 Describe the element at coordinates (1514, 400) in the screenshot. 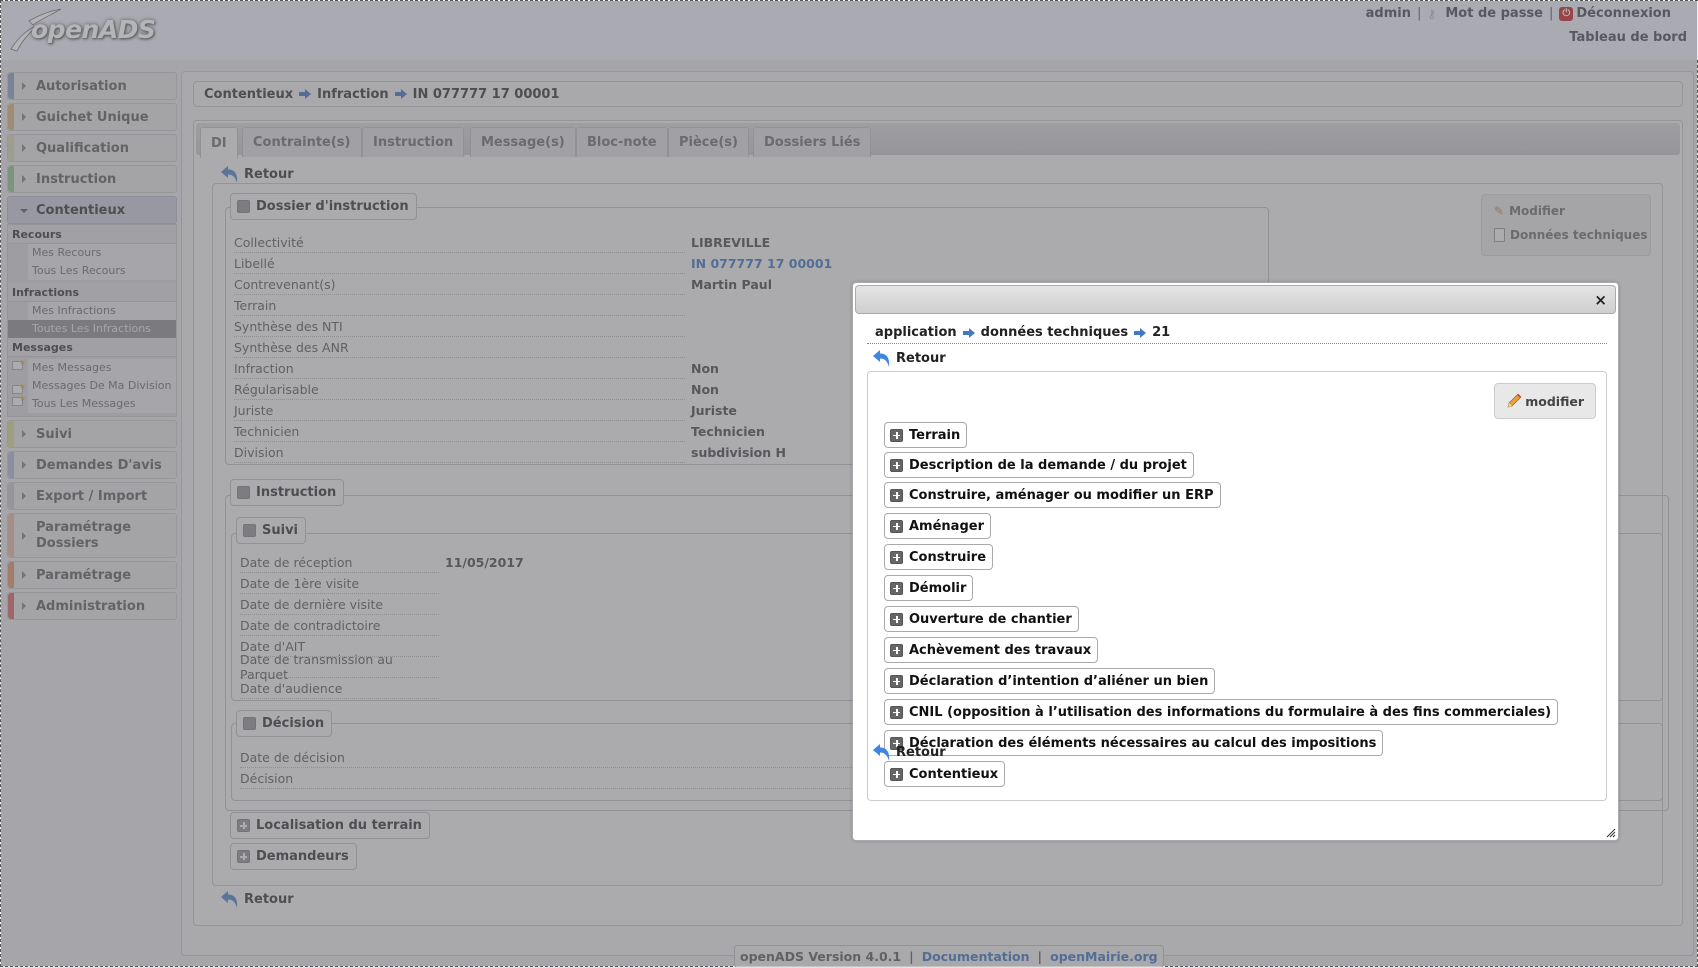

I see `pencil-icon` at that location.